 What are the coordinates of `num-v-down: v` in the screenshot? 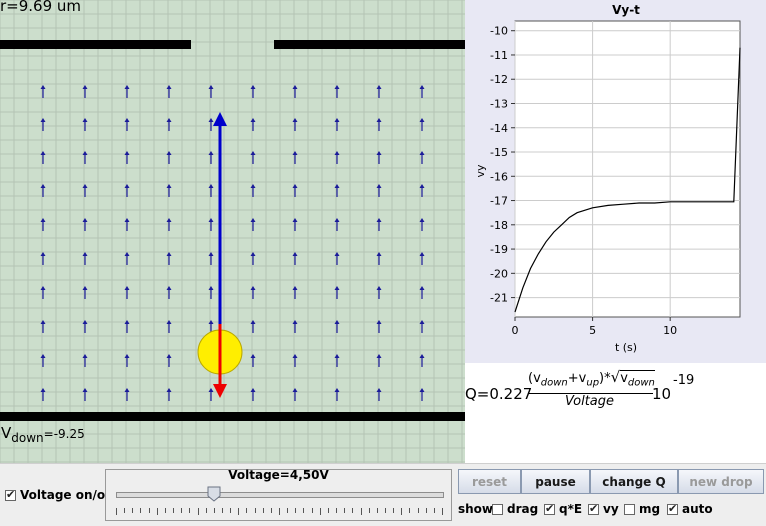 It's located at (537, 378).